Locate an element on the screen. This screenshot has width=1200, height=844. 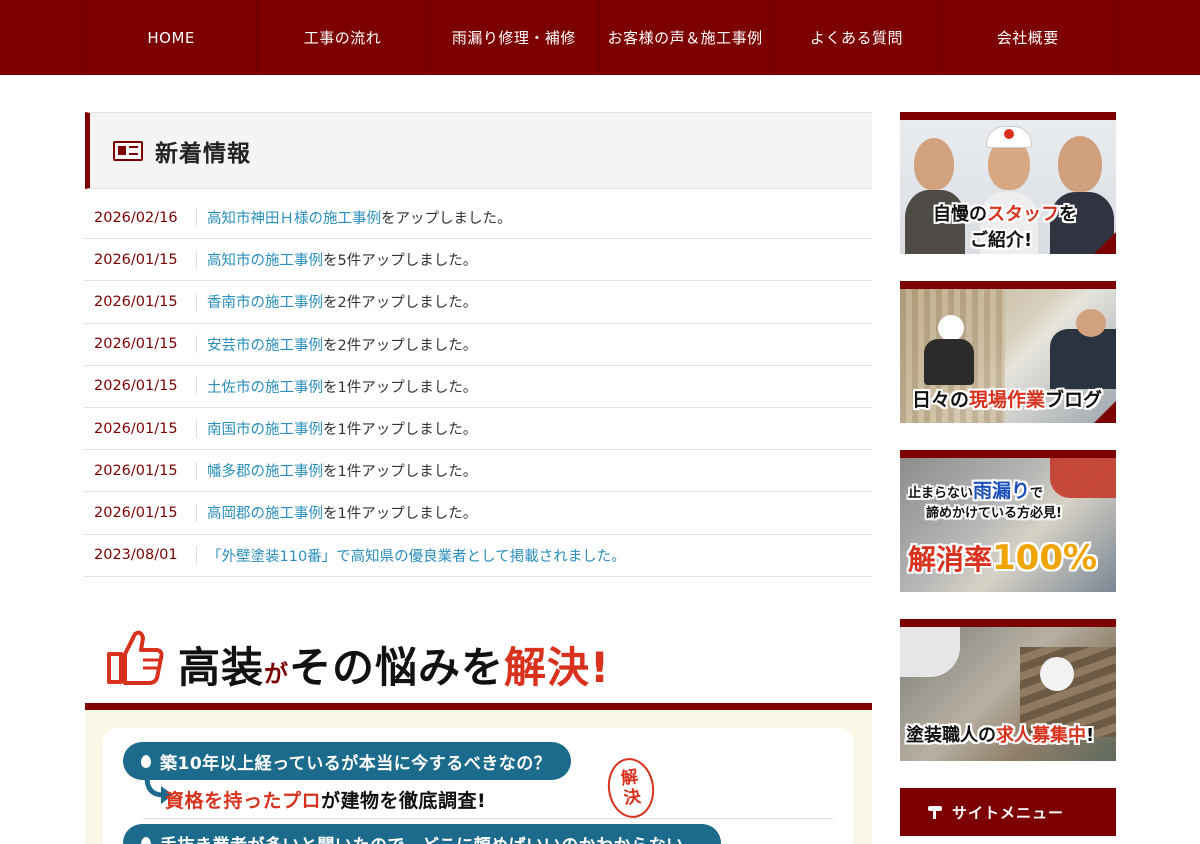
news-text: 「外壁塗装110番」で高知県の優良業者として掲載されました。 is located at coordinates (411, 555).